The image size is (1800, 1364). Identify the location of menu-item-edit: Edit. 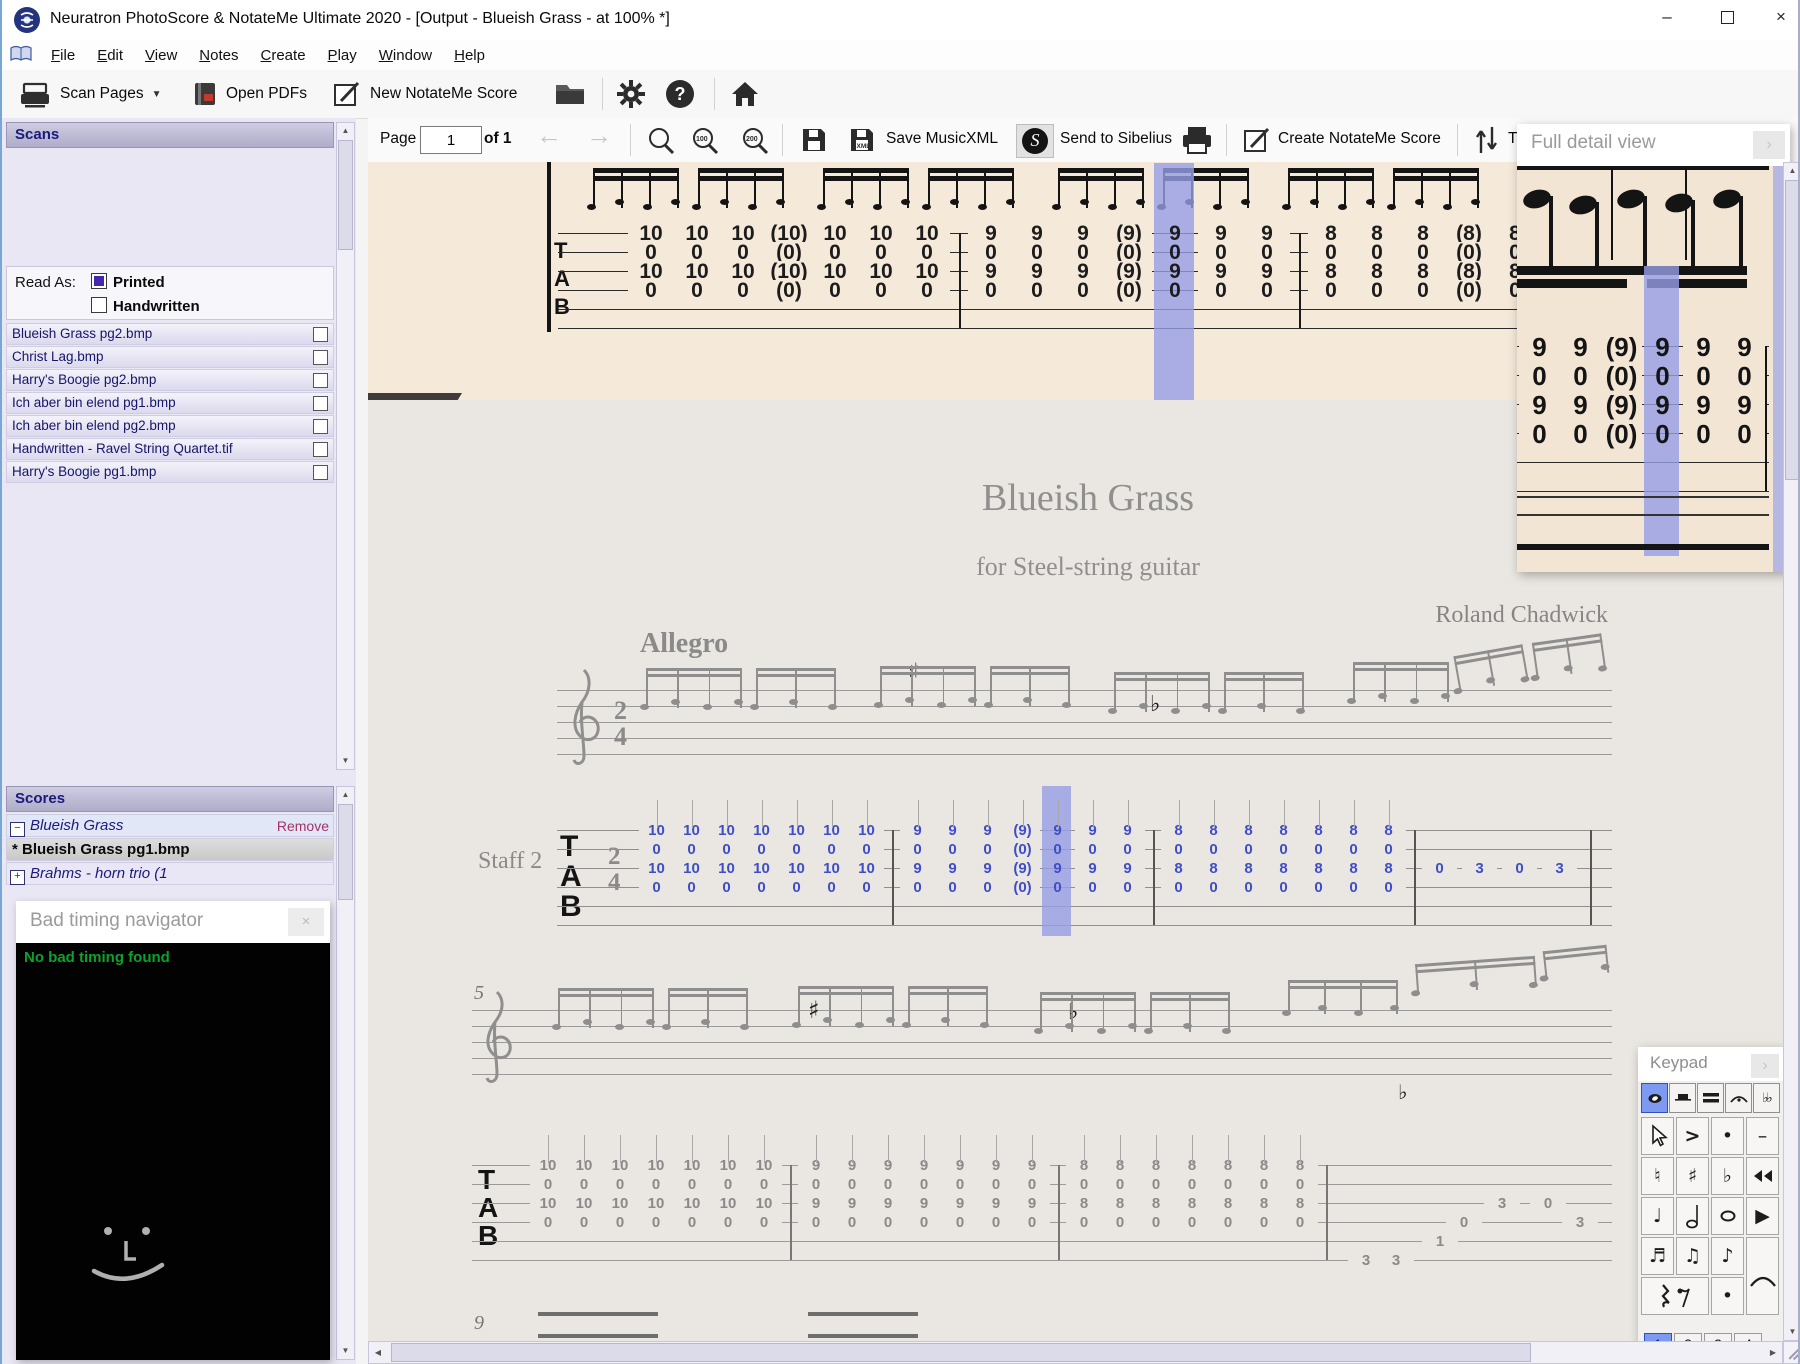
(110, 55).